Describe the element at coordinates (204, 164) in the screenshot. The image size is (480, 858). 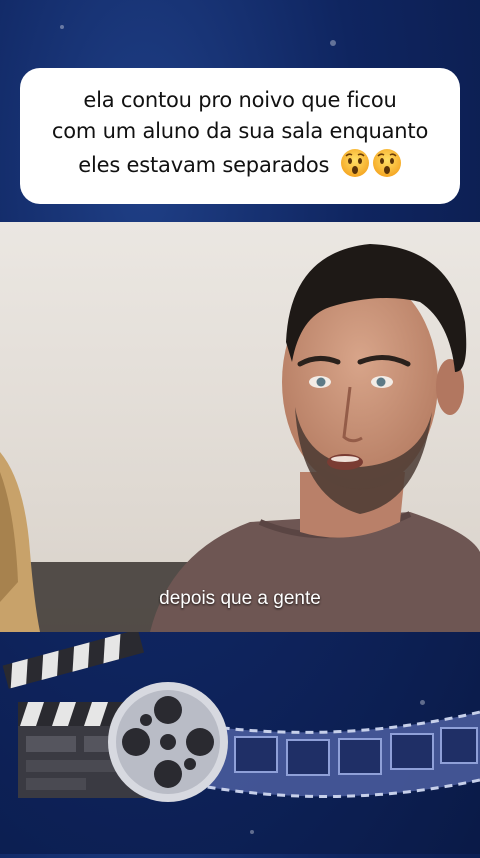
I see `caption-line-3-text: eles estavam separados` at that location.